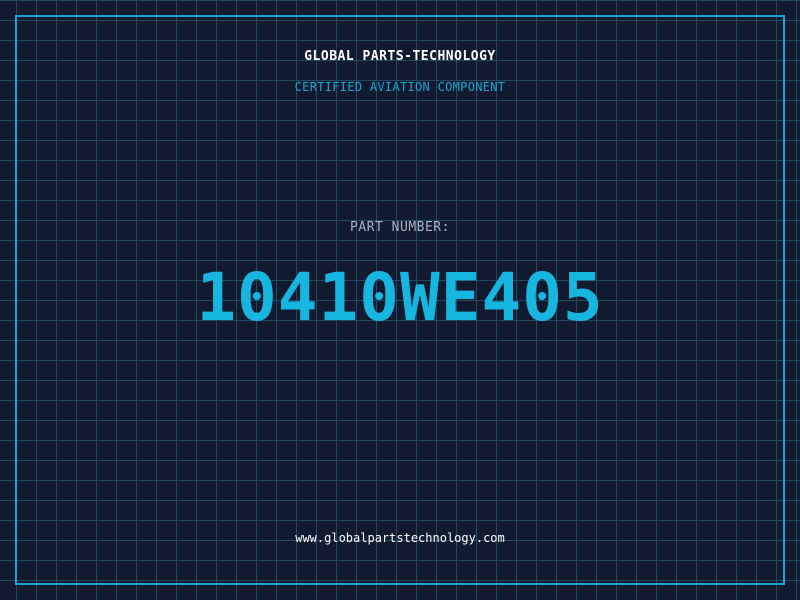 The image size is (800, 600). I want to click on part-number-value: 10410WE405, so click(400, 297).